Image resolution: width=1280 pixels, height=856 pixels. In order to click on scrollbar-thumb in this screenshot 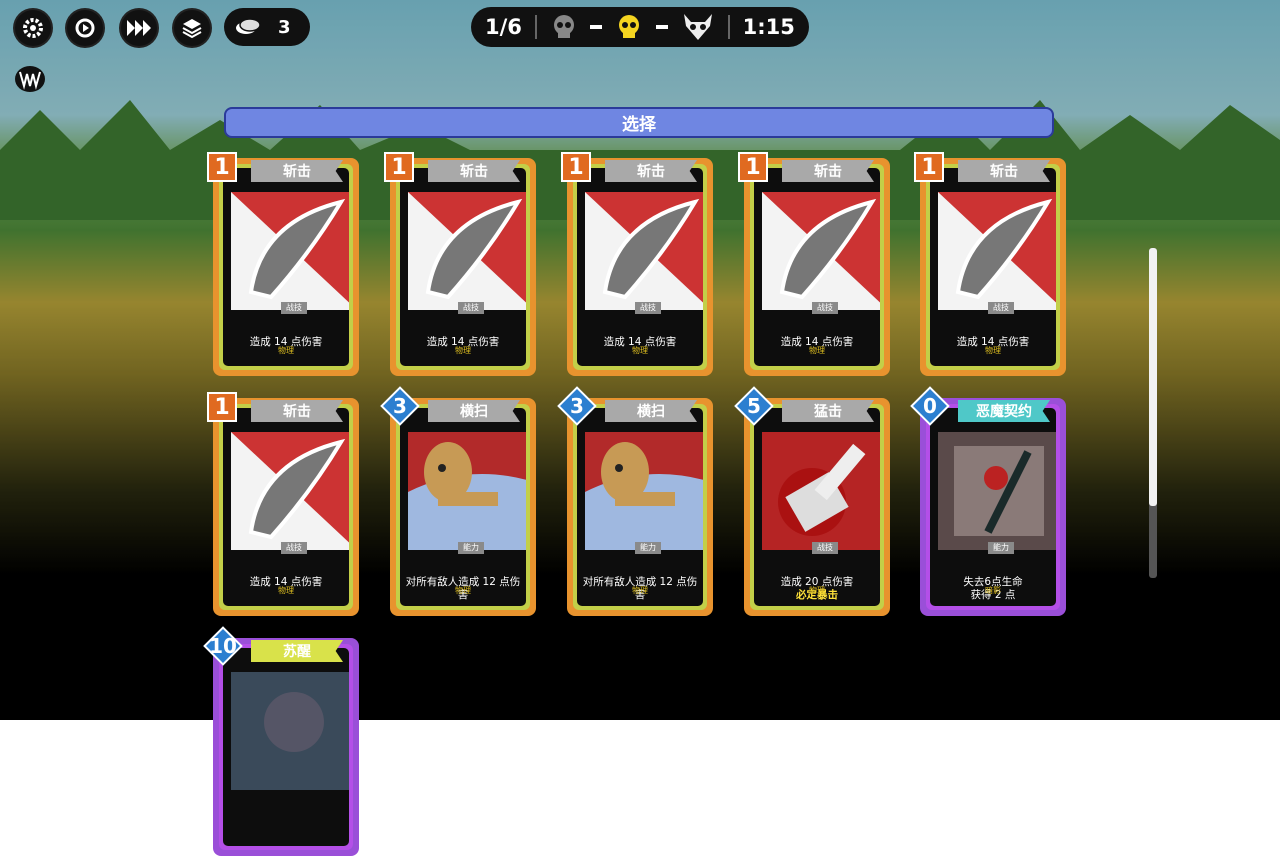, I will do `click(1153, 377)`.